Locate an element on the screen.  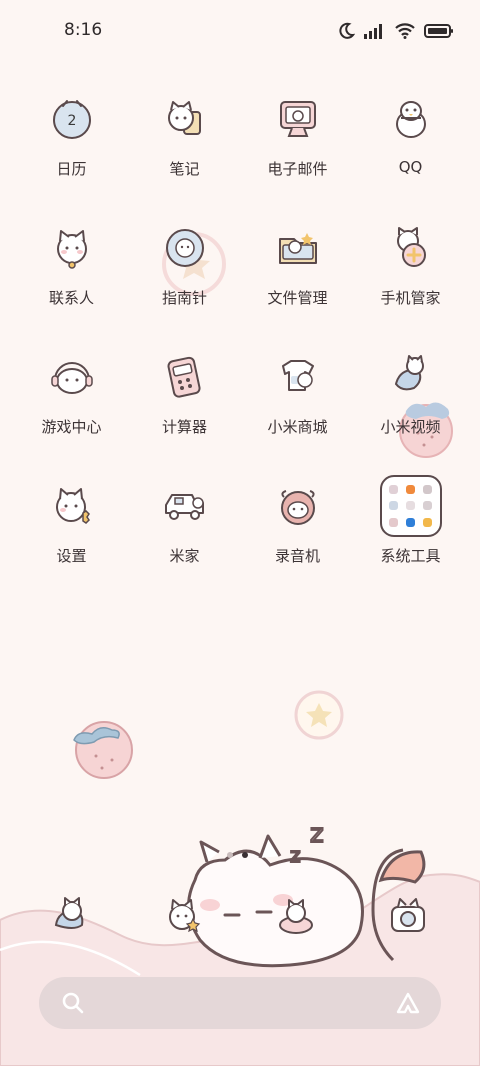
shirt-store-icon is located at coordinates (297, 375).